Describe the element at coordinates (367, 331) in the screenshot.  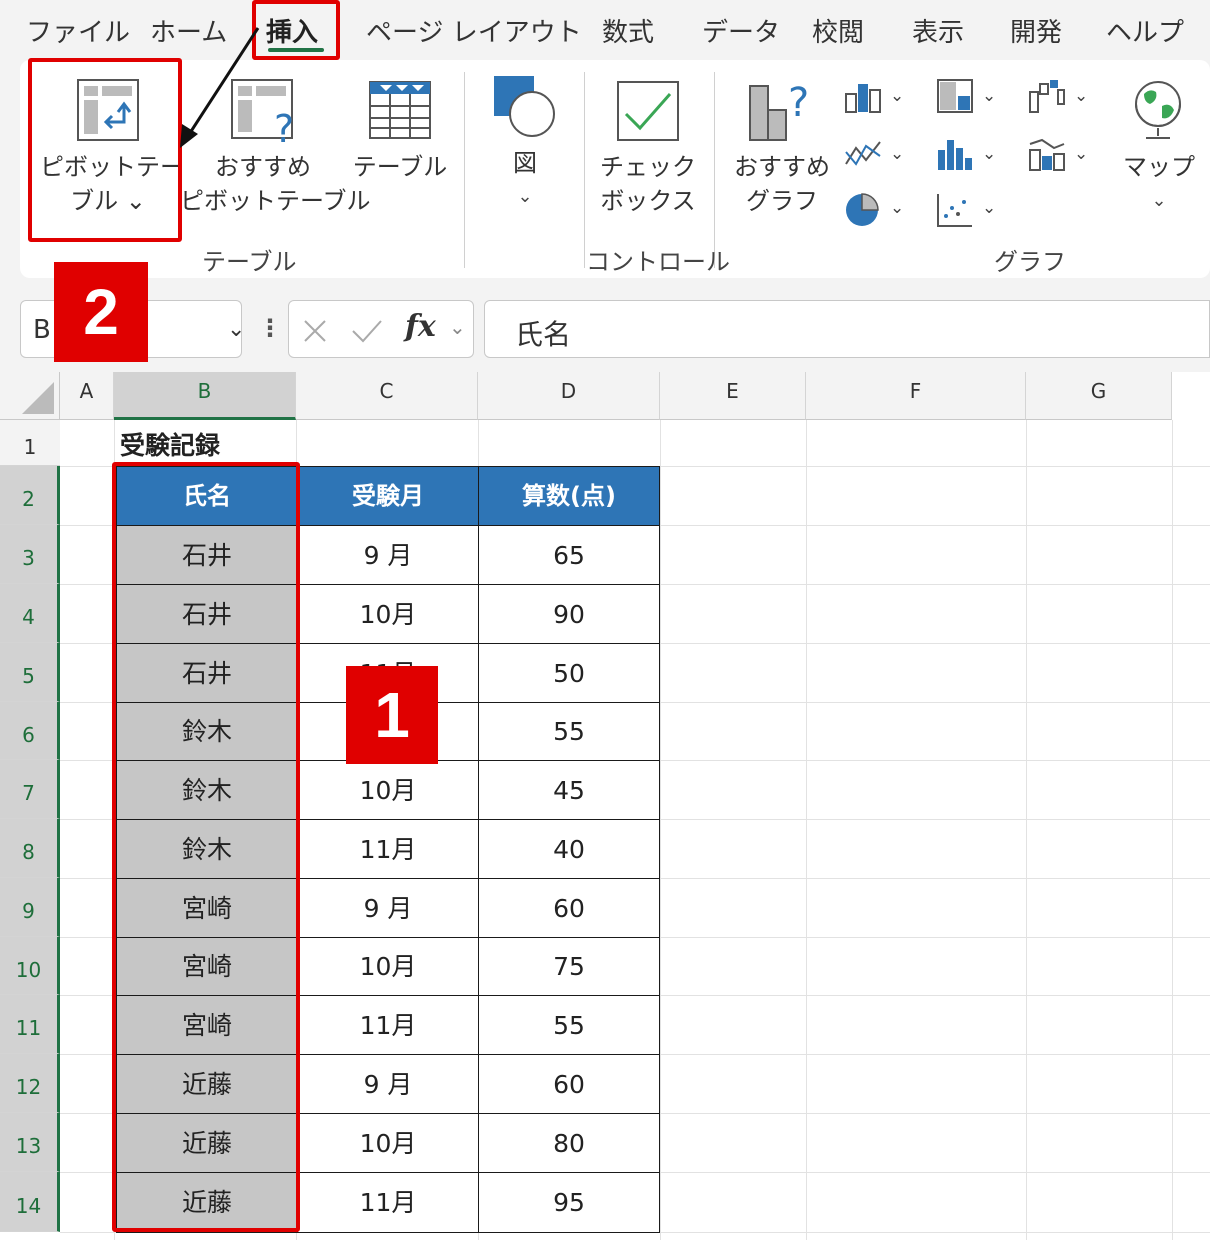
I see `confirm-icon` at that location.